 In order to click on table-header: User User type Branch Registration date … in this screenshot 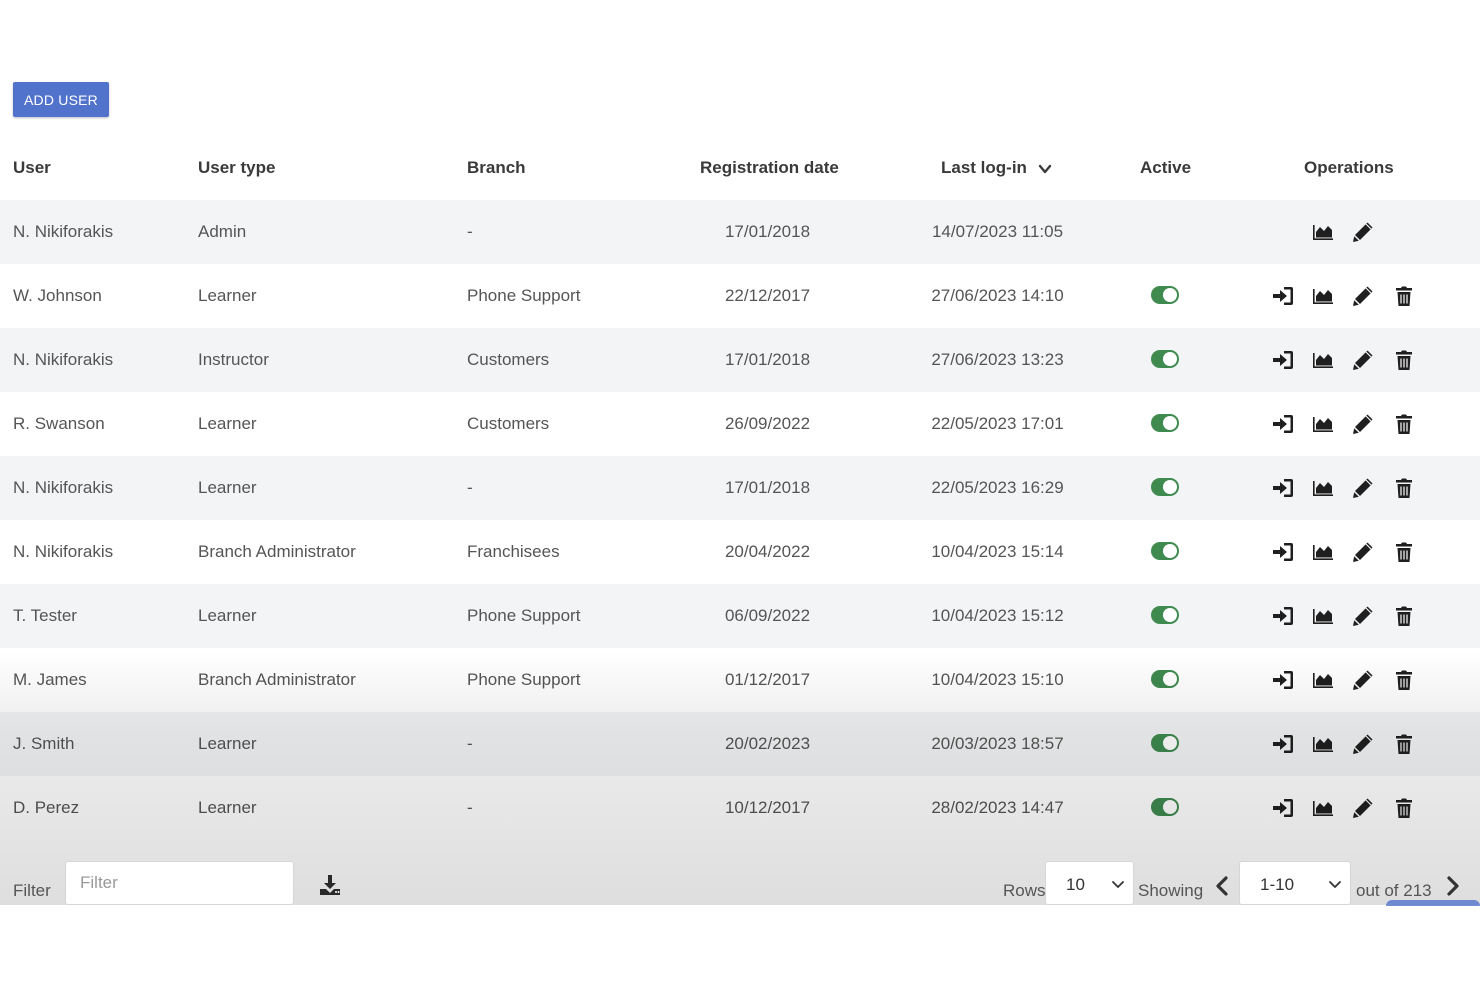, I will do `click(740, 167)`.